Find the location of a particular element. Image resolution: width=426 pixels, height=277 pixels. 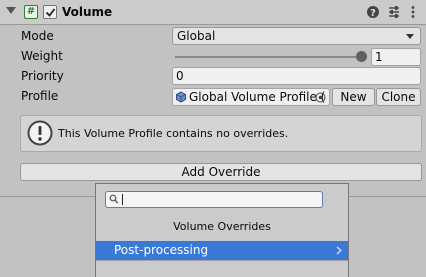

menu-item-post-processing: Post-processing is located at coordinates (222, 250).